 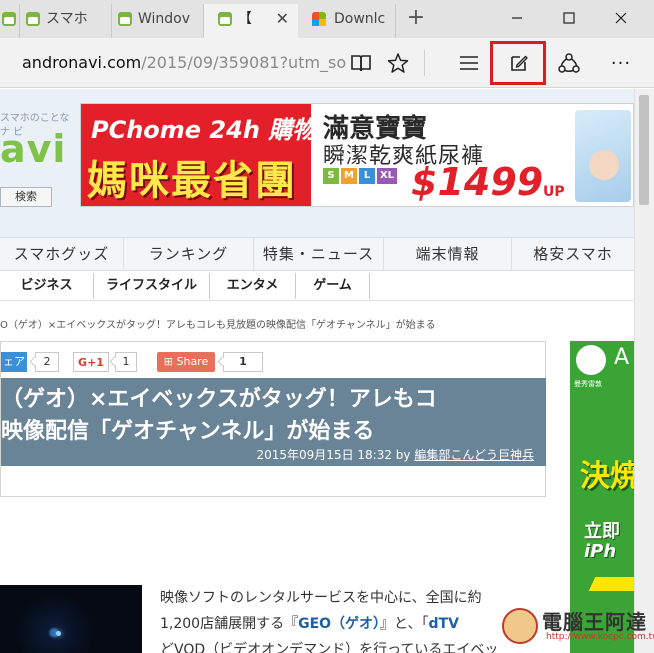 What do you see at coordinates (189, 254) in the screenshot?
I see `menu-item-ranking: ランキング` at bounding box center [189, 254].